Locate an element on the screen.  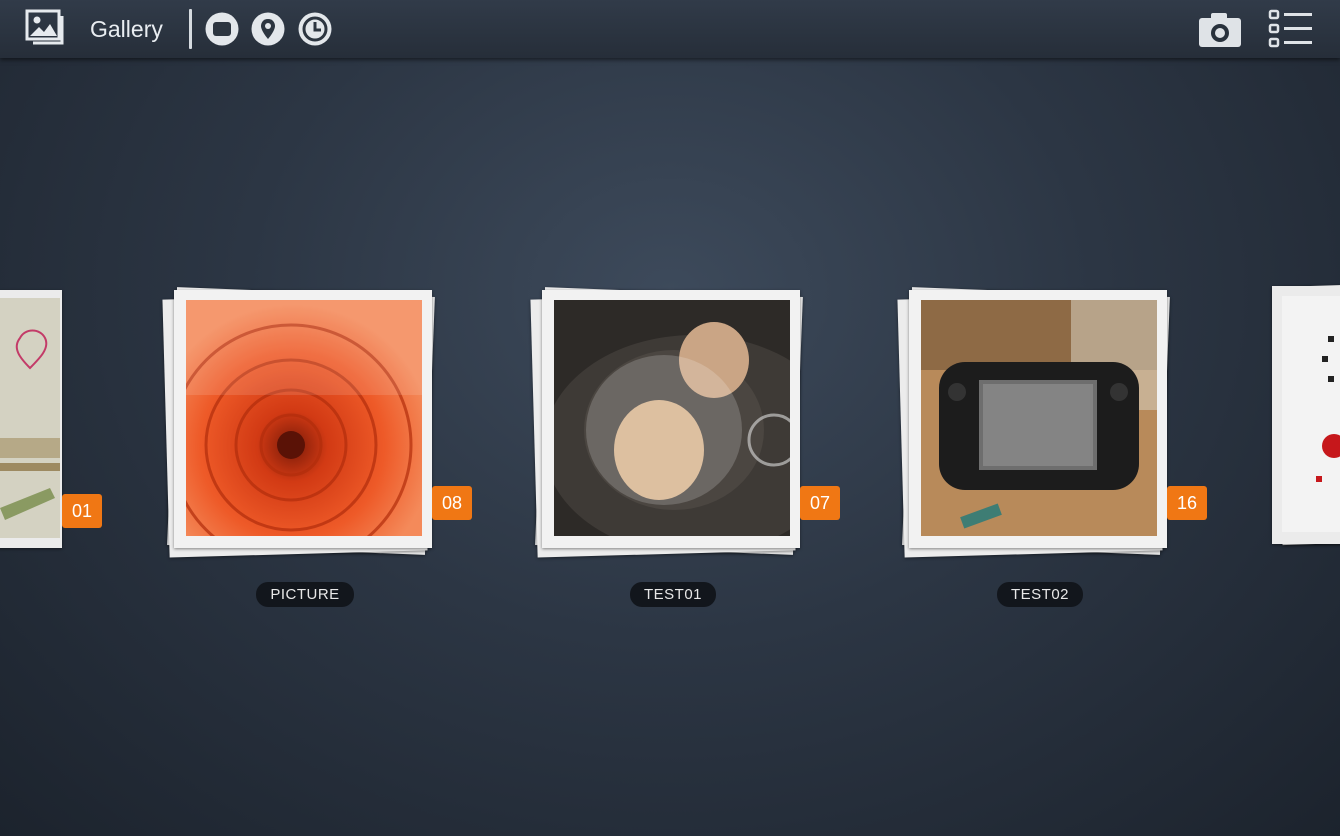
album-count-badge: 07 is located at coordinates (820, 503).